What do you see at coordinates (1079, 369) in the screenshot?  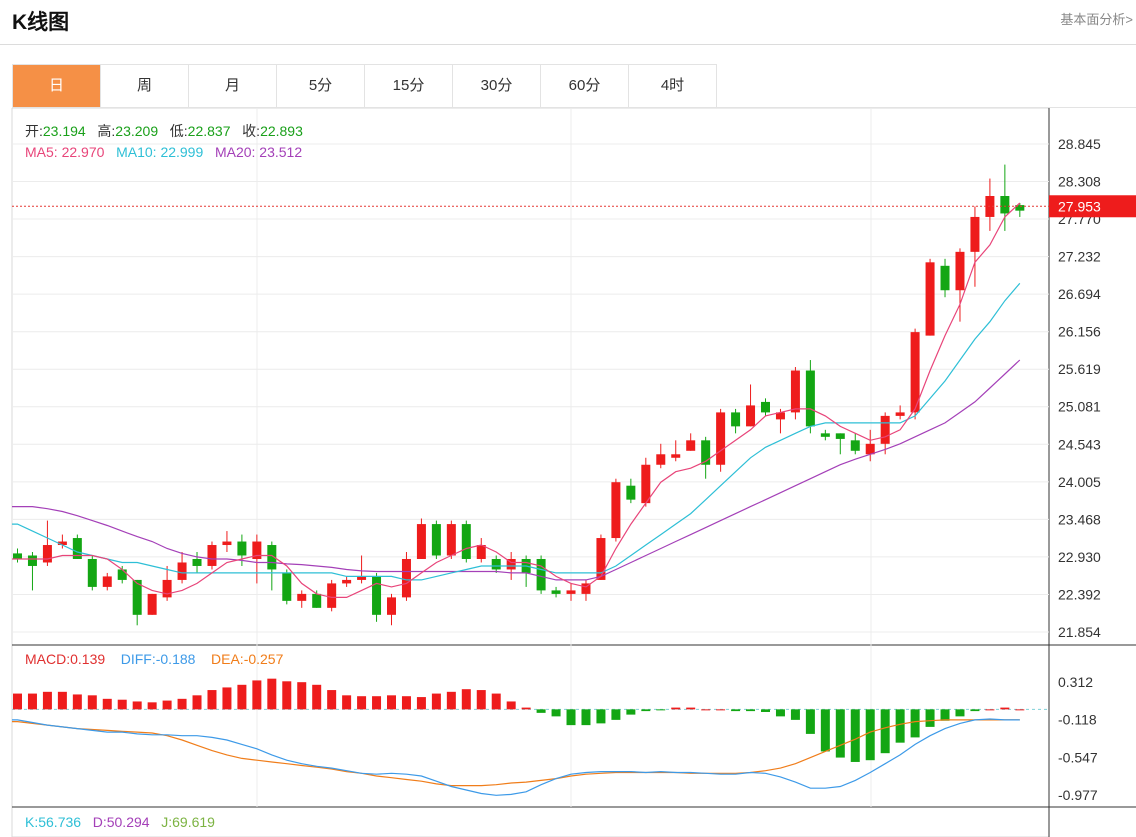 I see `y-tick-label: 25.619` at bounding box center [1079, 369].